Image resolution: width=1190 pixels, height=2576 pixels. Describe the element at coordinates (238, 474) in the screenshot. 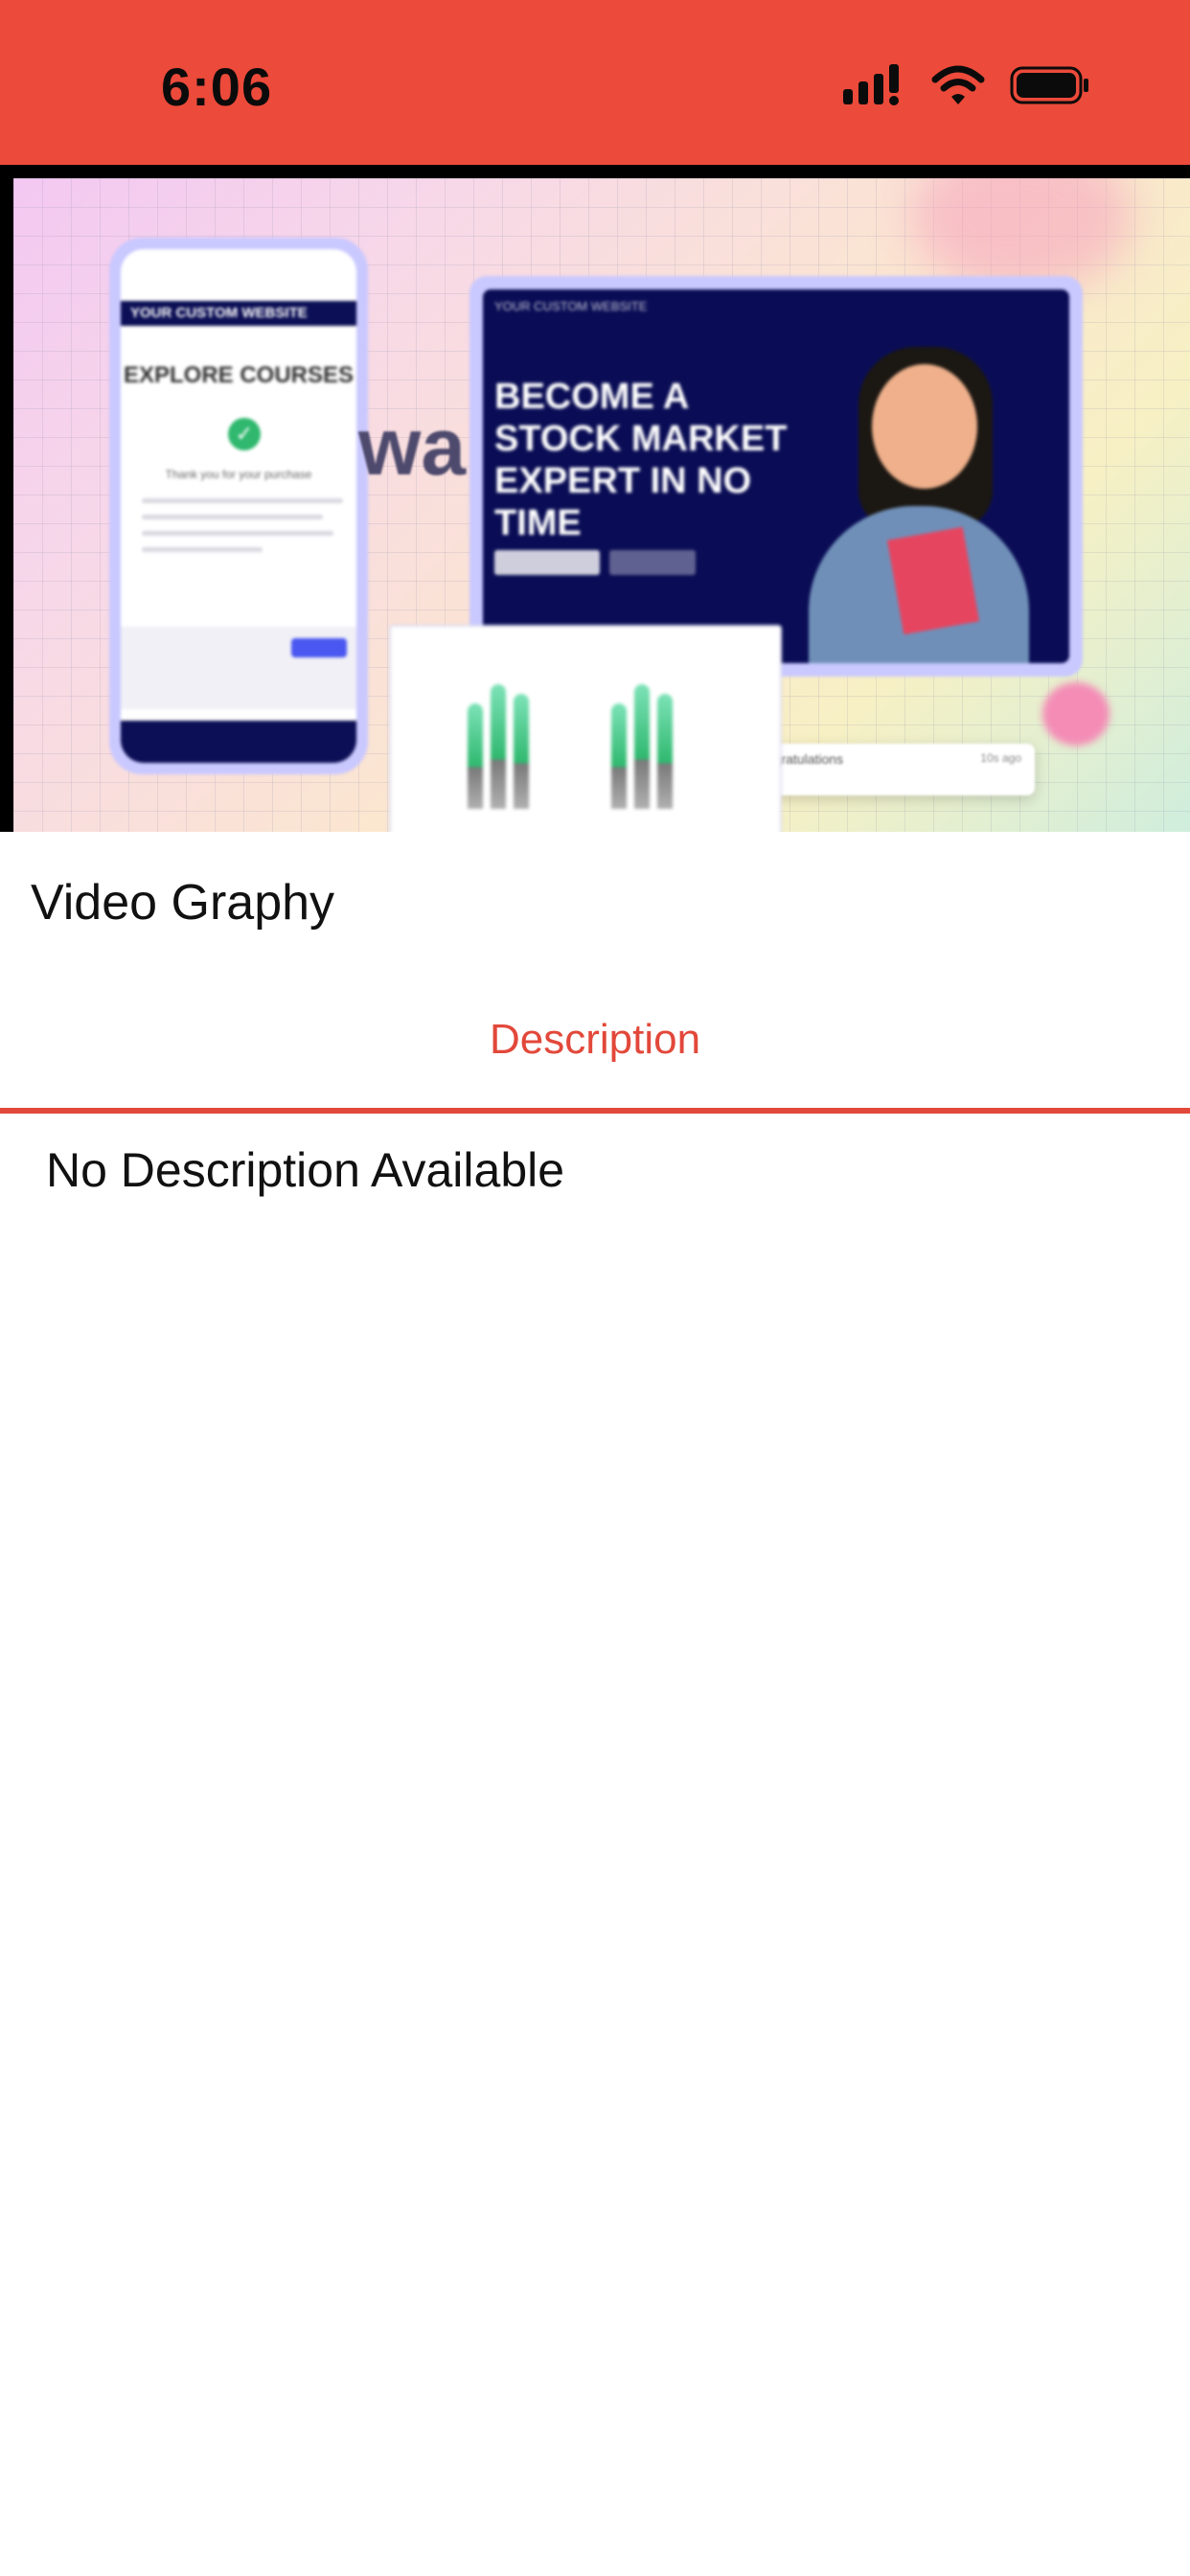

I see `phone-thanks-text: Thank you for your purchase` at that location.